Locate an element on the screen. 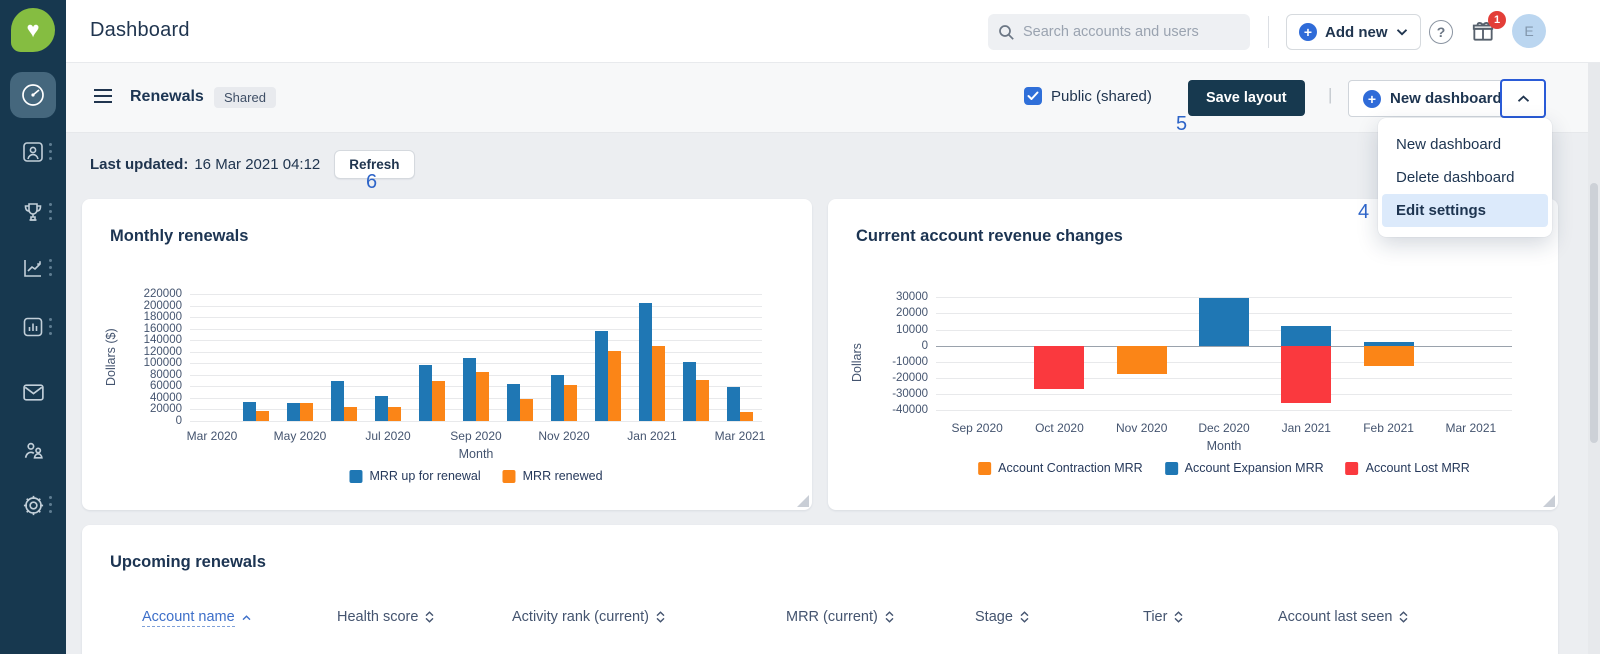 The image size is (1600, 654). plus-icon: + is located at coordinates (1372, 98).